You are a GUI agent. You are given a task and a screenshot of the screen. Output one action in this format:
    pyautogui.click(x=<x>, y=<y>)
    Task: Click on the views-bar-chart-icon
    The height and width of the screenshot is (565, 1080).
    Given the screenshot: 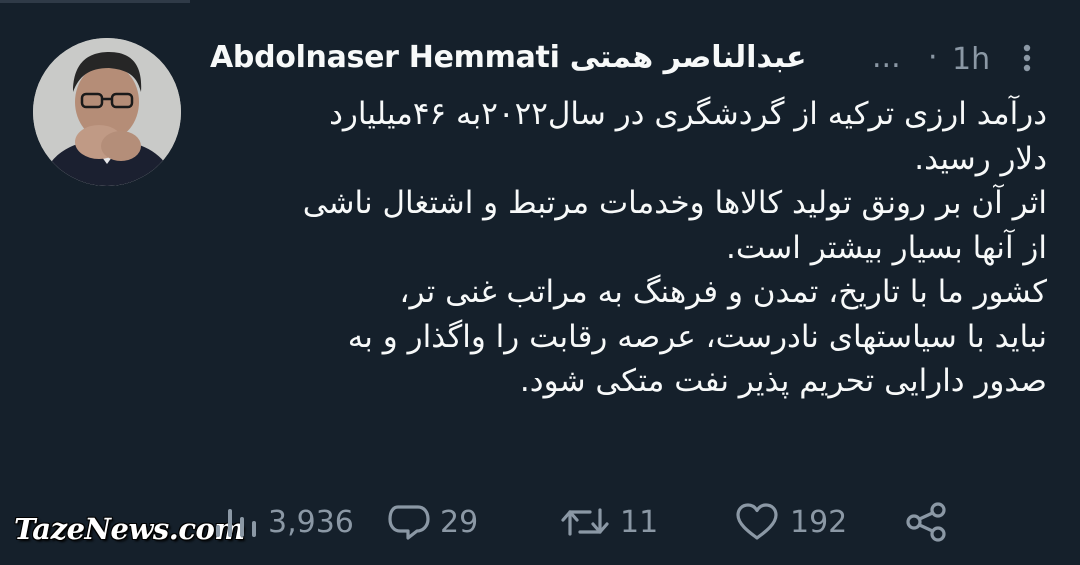 What is the action you would take?
    pyautogui.click(x=236, y=523)
    